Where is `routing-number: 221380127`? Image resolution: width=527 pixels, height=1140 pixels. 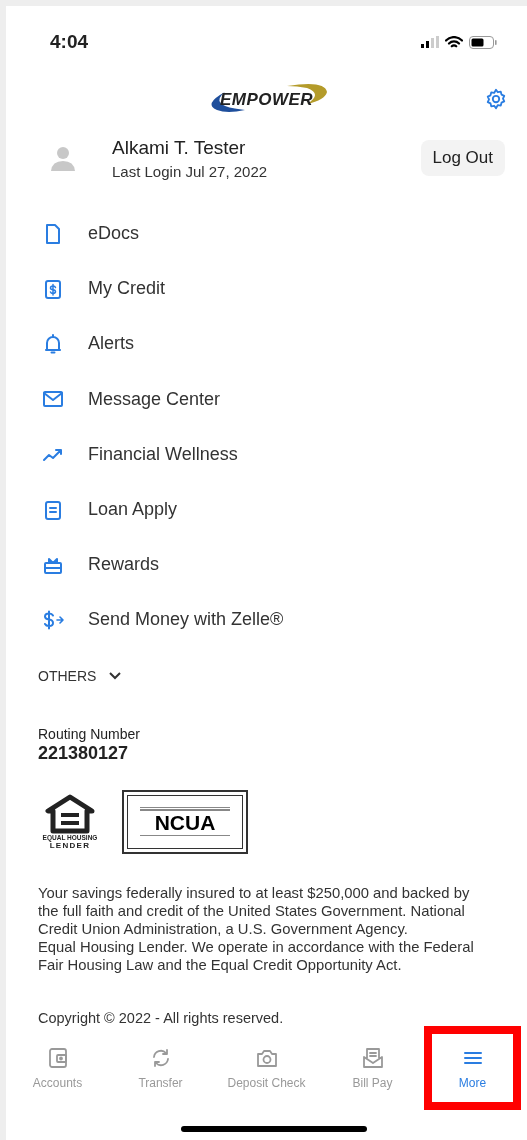 routing-number: 221380127 is located at coordinates (83, 753).